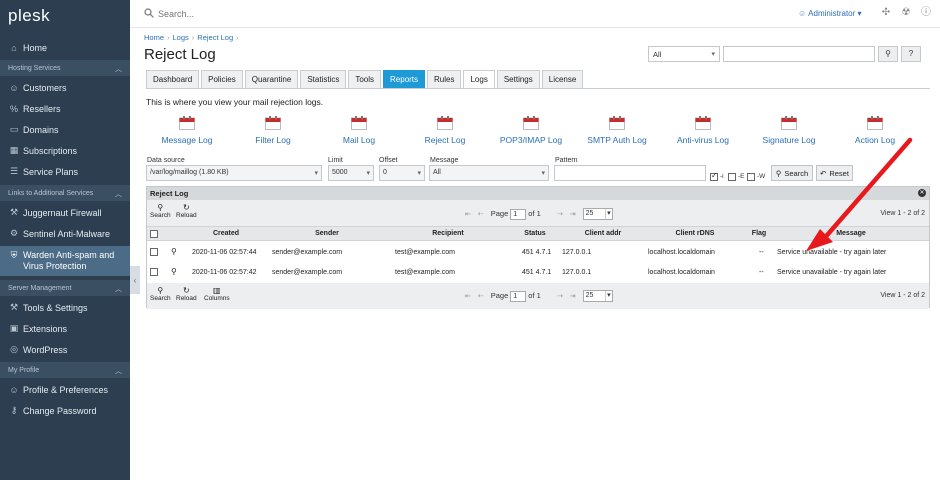  Describe the element at coordinates (834, 173) in the screenshot. I see `reset-button: ↶ Reset` at that location.